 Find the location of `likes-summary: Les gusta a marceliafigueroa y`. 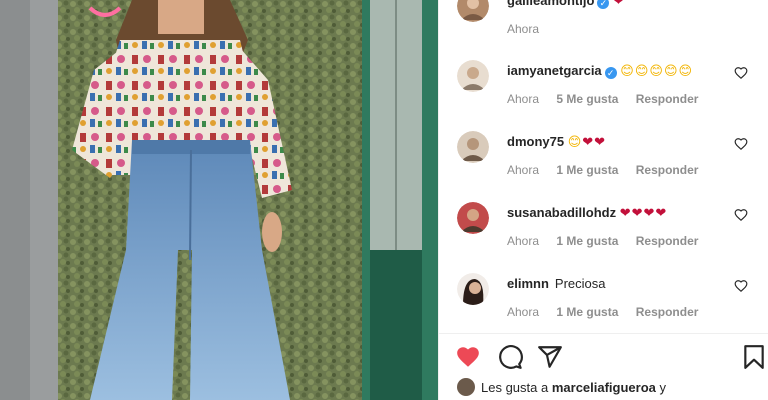

likes-summary: Les gusta a marceliafigueroa y is located at coordinates (607, 388).